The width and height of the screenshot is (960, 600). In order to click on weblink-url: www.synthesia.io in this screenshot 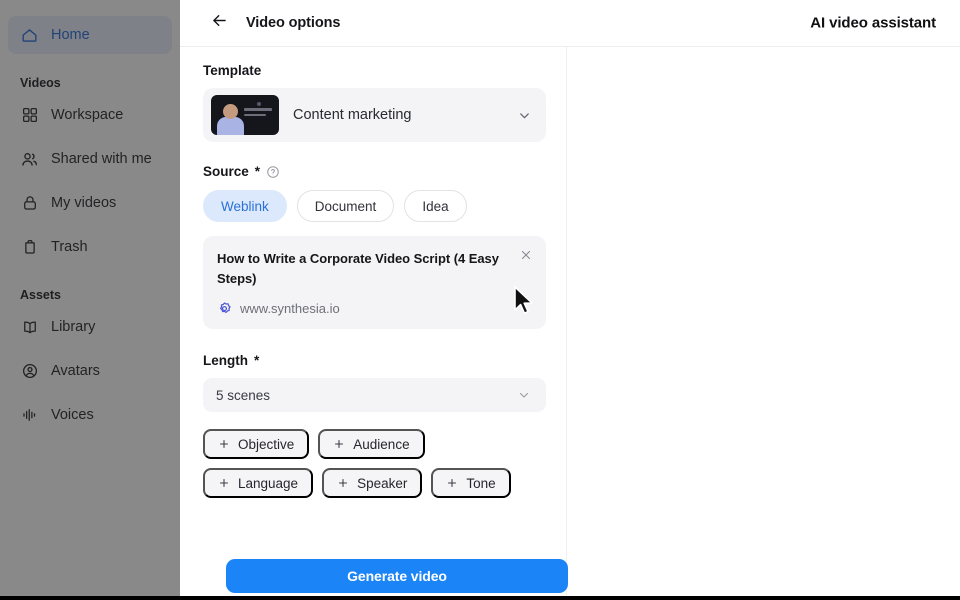, I will do `click(290, 309)`.